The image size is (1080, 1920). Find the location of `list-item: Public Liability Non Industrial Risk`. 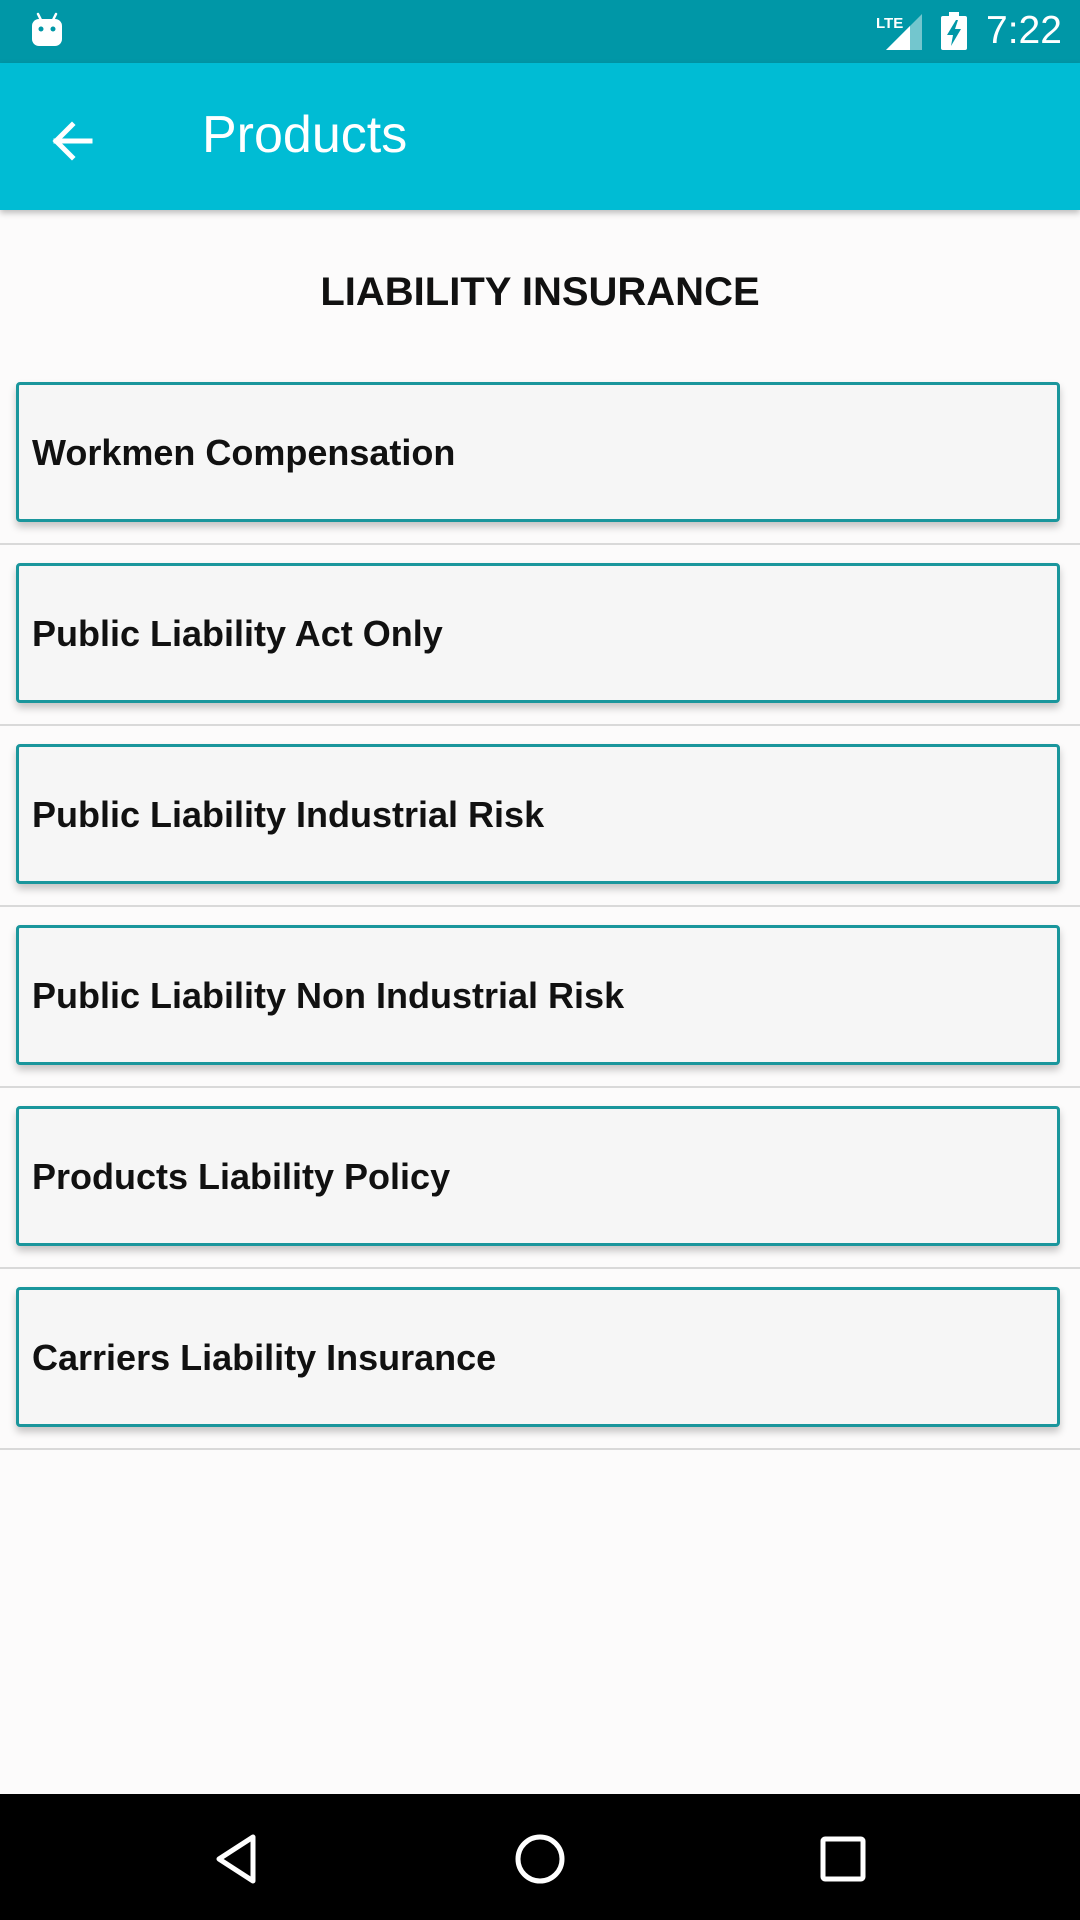

list-item: Public Liability Non Industrial Risk is located at coordinates (540, 997).